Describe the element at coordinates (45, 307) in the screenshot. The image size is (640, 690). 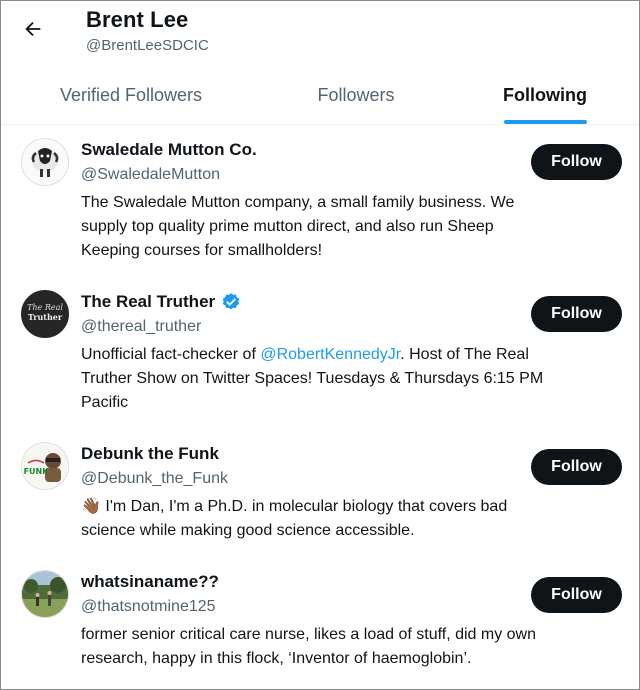
I see `avatar-text: The Real` at that location.